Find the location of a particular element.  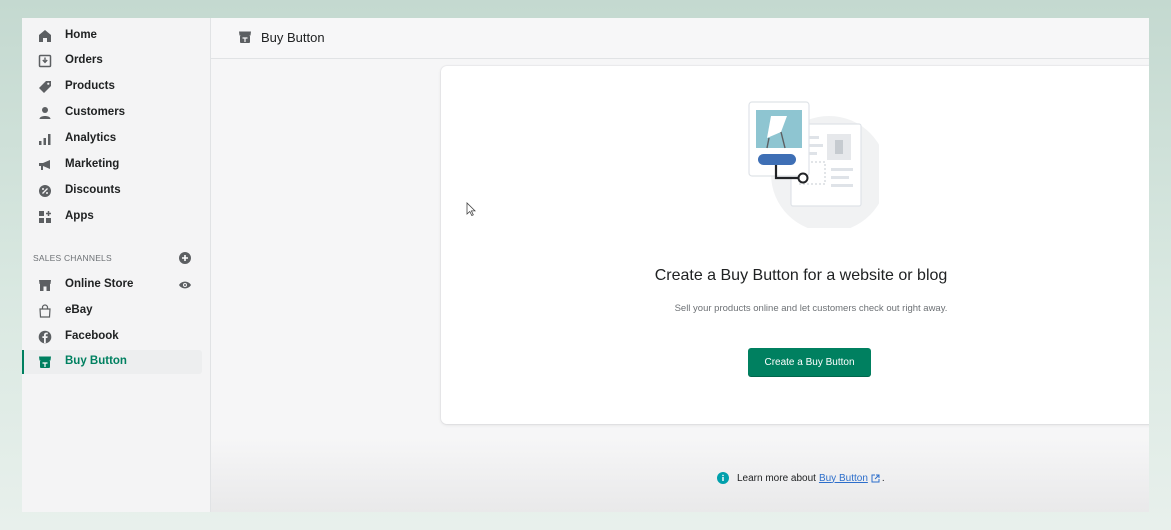

sidebar-item-online-store: Online Store is located at coordinates (112, 285).